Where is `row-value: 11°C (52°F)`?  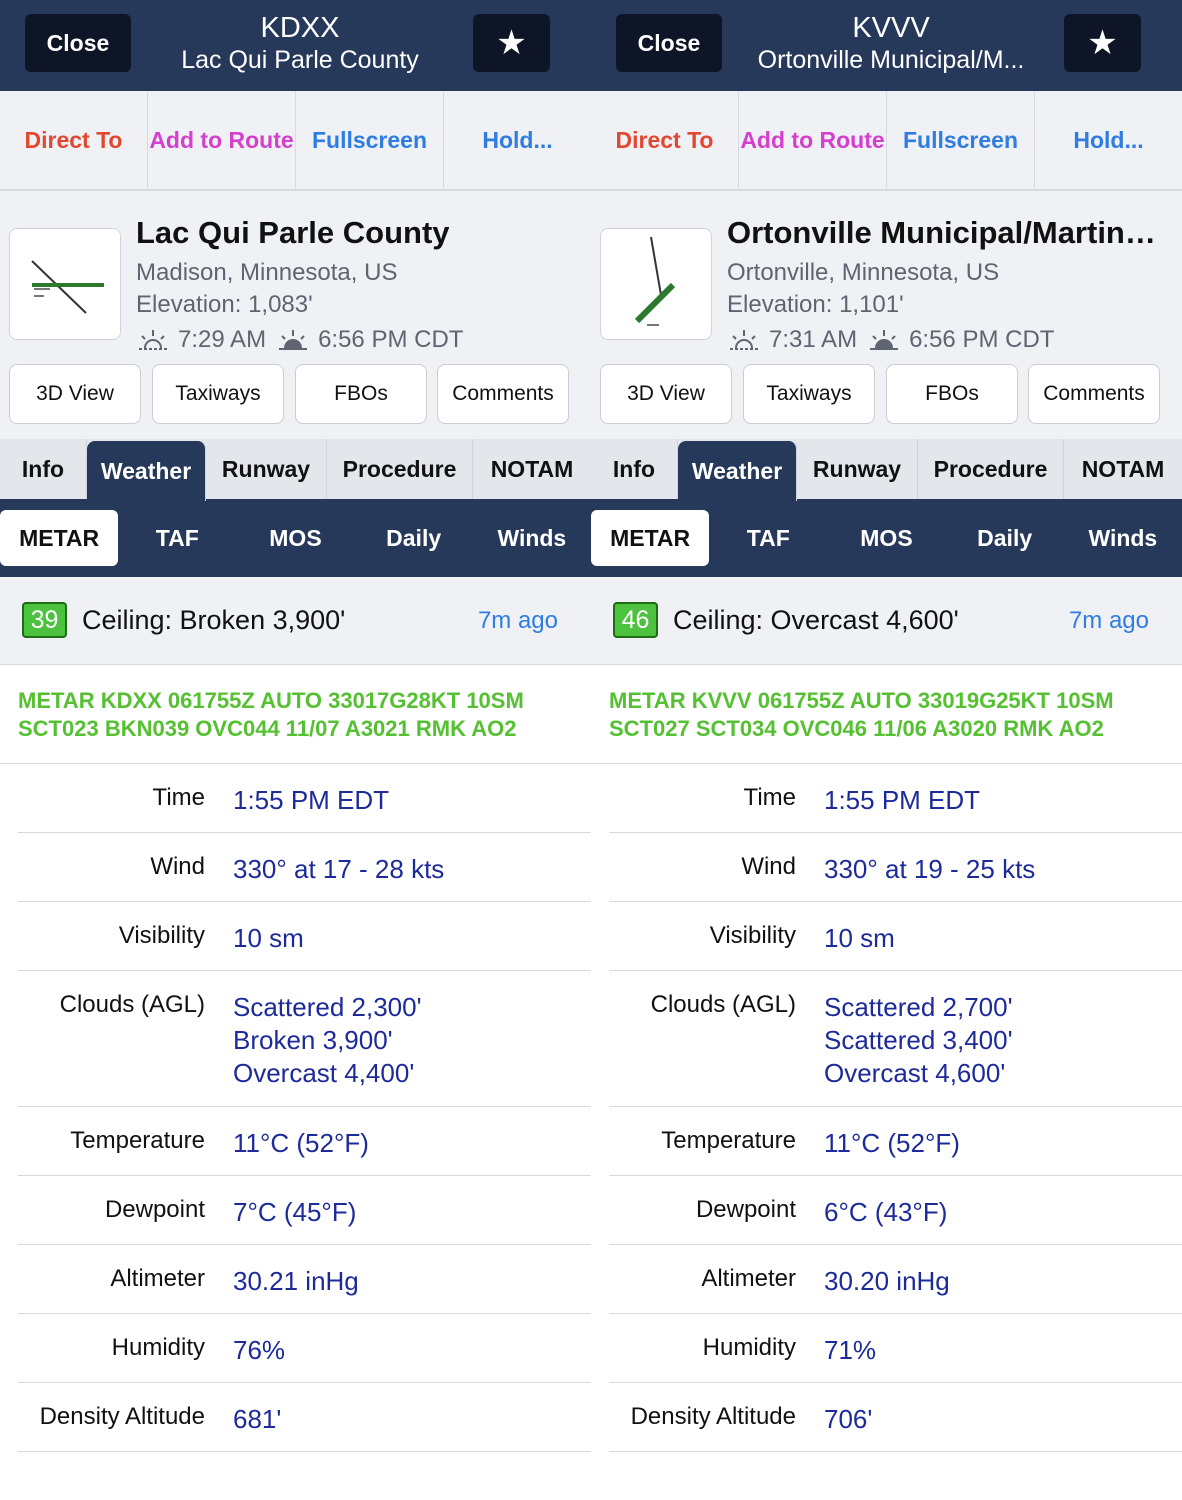
row-value: 11°C (52°F) is located at coordinates (892, 1143).